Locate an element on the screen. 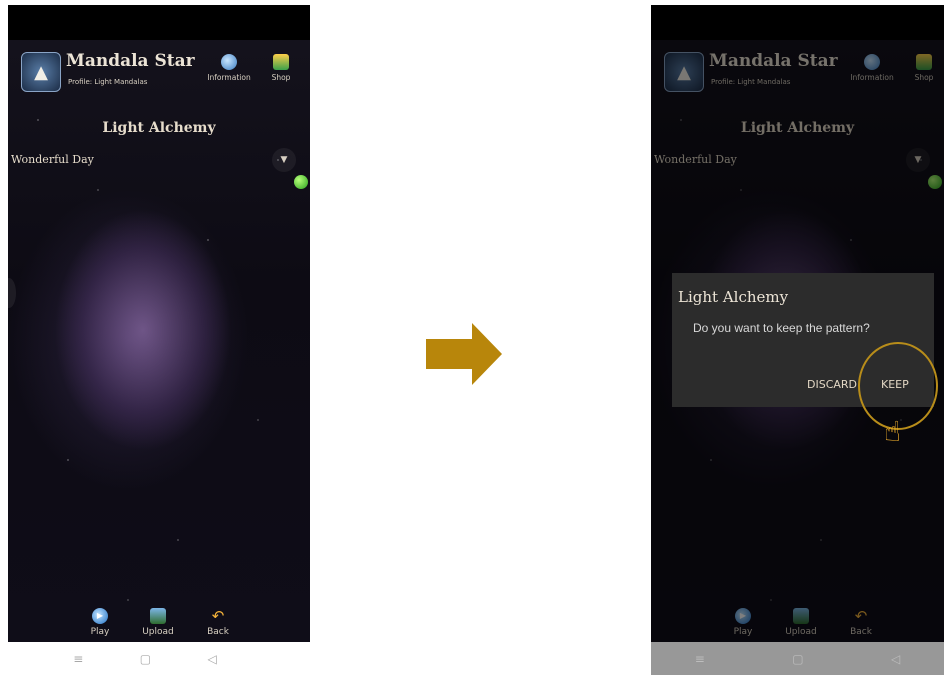  dropdown-value: Wonderful Day is located at coordinates (52, 159).